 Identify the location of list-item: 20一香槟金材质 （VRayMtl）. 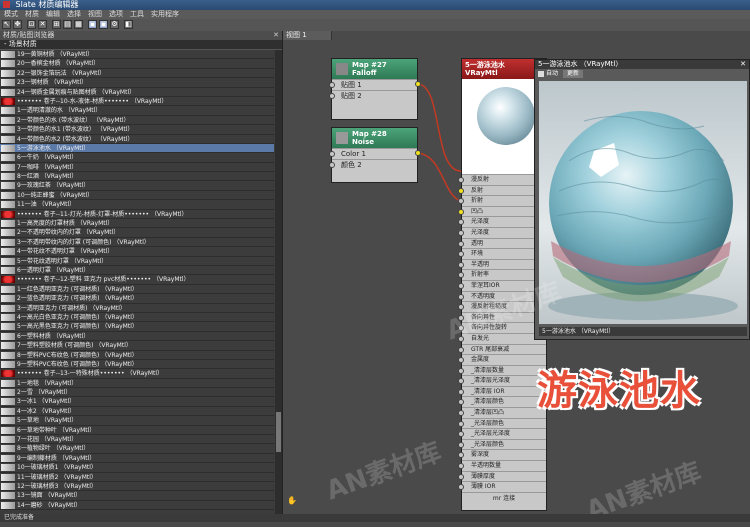
(137, 64).